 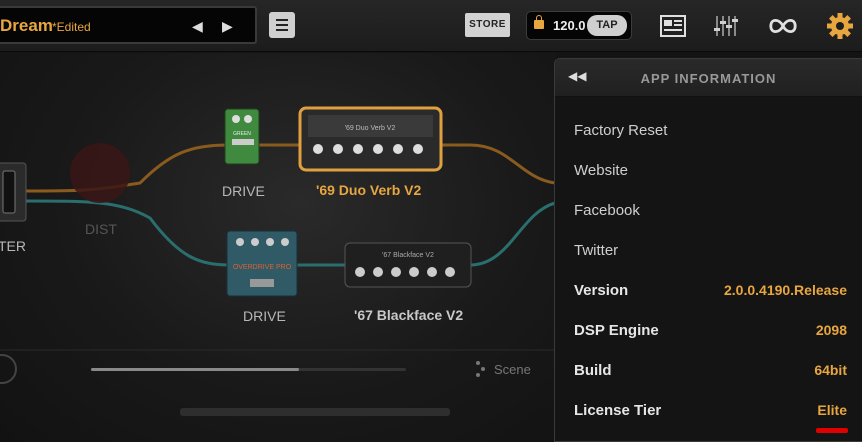 I want to click on triangle-left-icon: ◀, so click(x=197, y=26).